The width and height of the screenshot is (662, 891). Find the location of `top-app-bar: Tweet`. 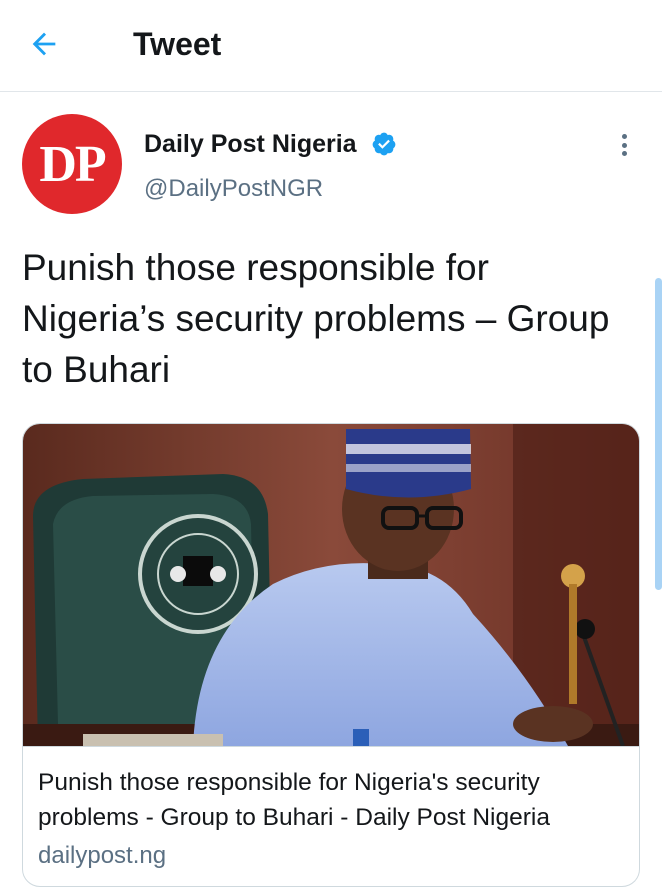

top-app-bar: Tweet is located at coordinates (331, 46).